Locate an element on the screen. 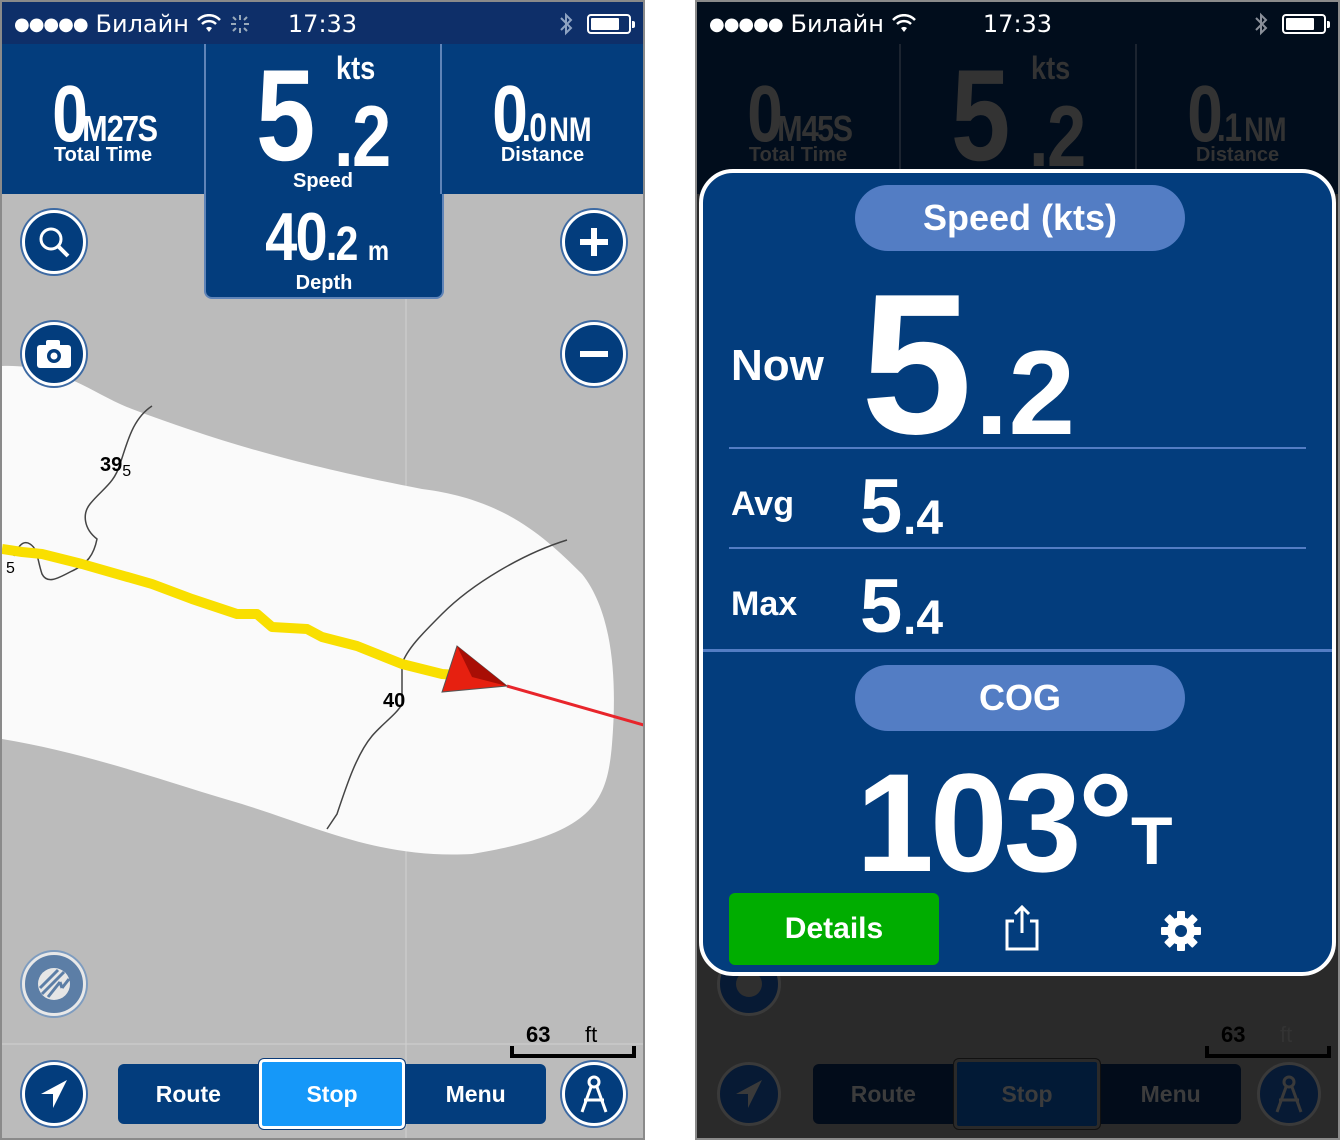  speed-cell: 5 .2 kts Speed is located at coordinates (323, 119).